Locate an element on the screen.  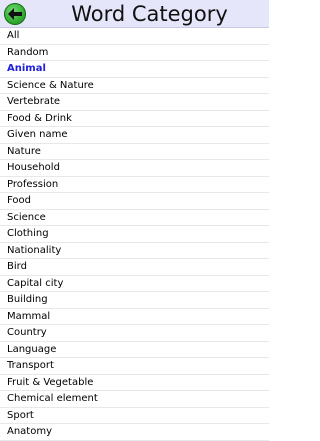
category-item: Mammal is located at coordinates (134, 317).